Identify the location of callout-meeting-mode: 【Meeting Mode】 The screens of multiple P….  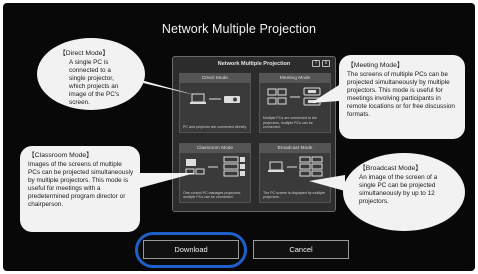
(402, 97).